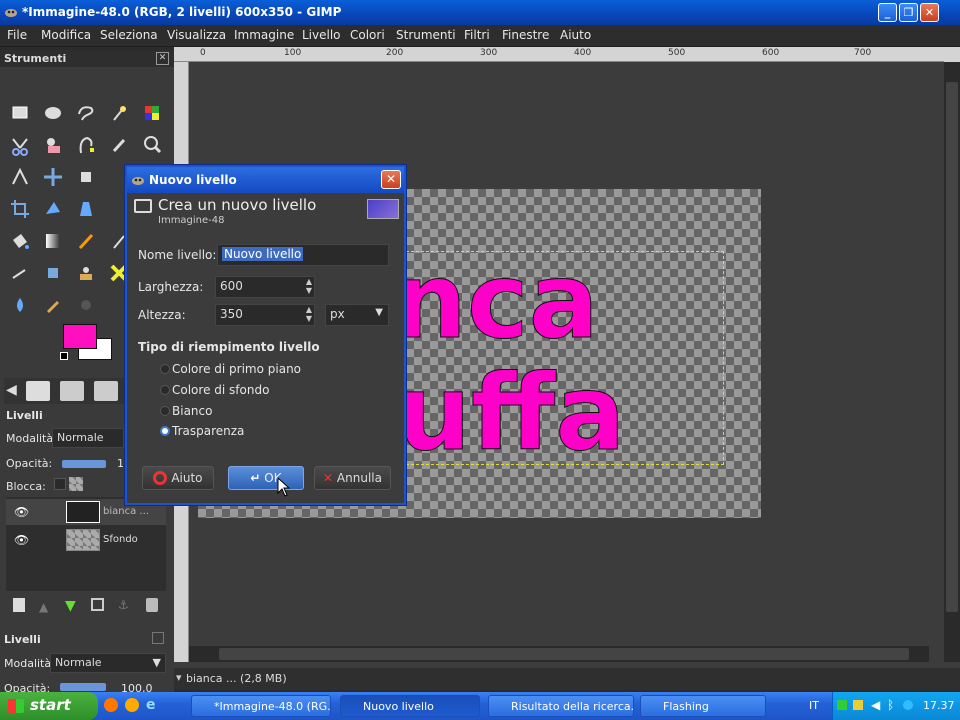 The width and height of the screenshot is (960, 720). Describe the element at coordinates (814, 705) in the screenshot. I see `language-indicator: IT` at that location.